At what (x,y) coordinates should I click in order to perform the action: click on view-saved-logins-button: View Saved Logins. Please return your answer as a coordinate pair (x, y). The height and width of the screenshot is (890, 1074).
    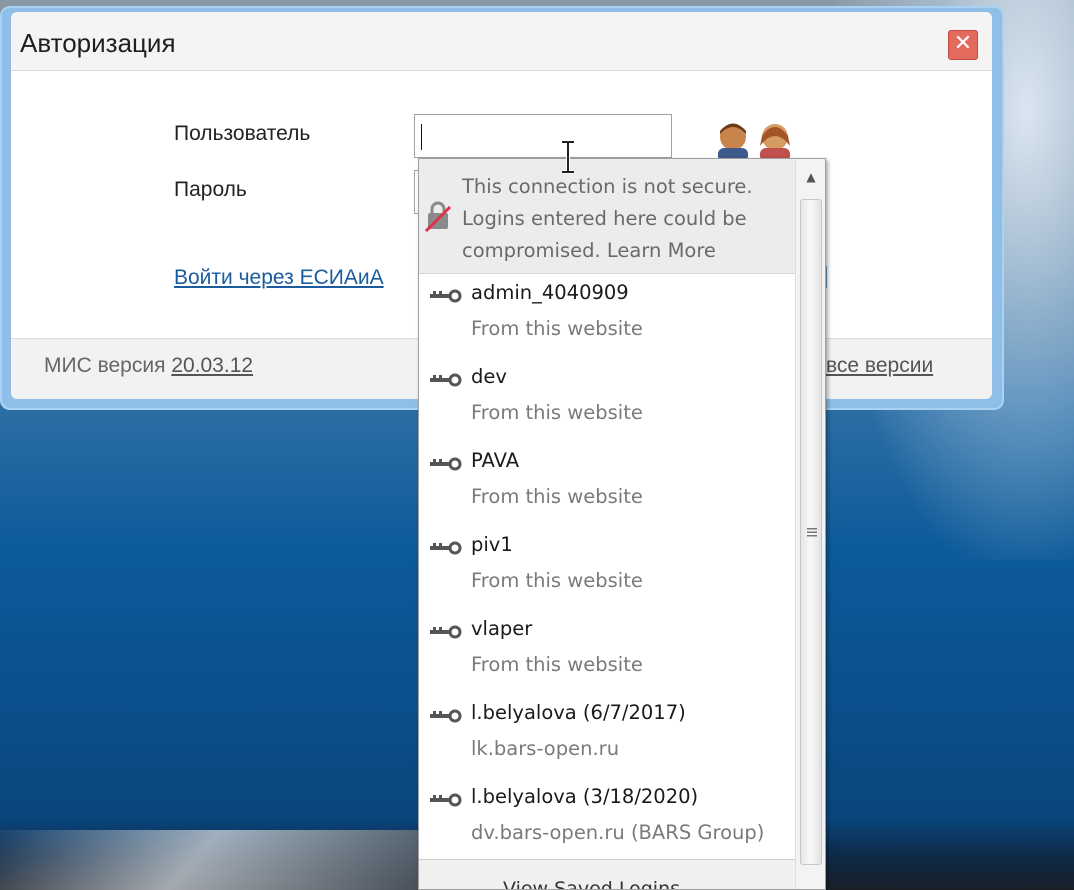
    Looking at the image, I should click on (607, 874).